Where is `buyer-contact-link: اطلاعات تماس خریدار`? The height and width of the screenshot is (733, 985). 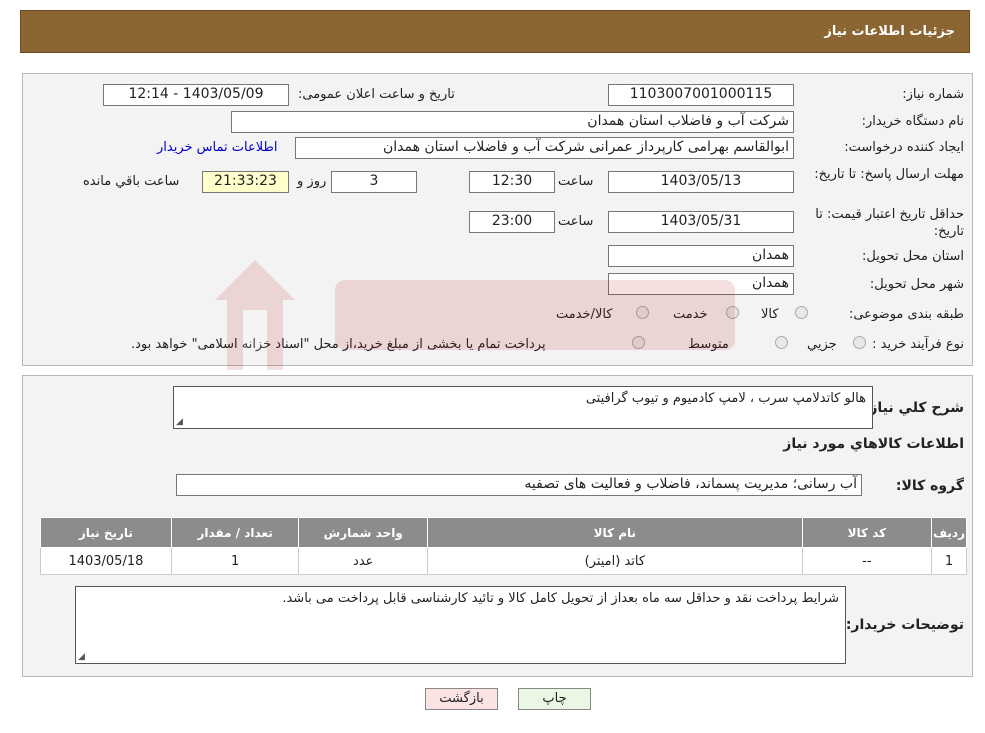
buyer-contact-link: اطلاعات تماس خریدار is located at coordinates (217, 147).